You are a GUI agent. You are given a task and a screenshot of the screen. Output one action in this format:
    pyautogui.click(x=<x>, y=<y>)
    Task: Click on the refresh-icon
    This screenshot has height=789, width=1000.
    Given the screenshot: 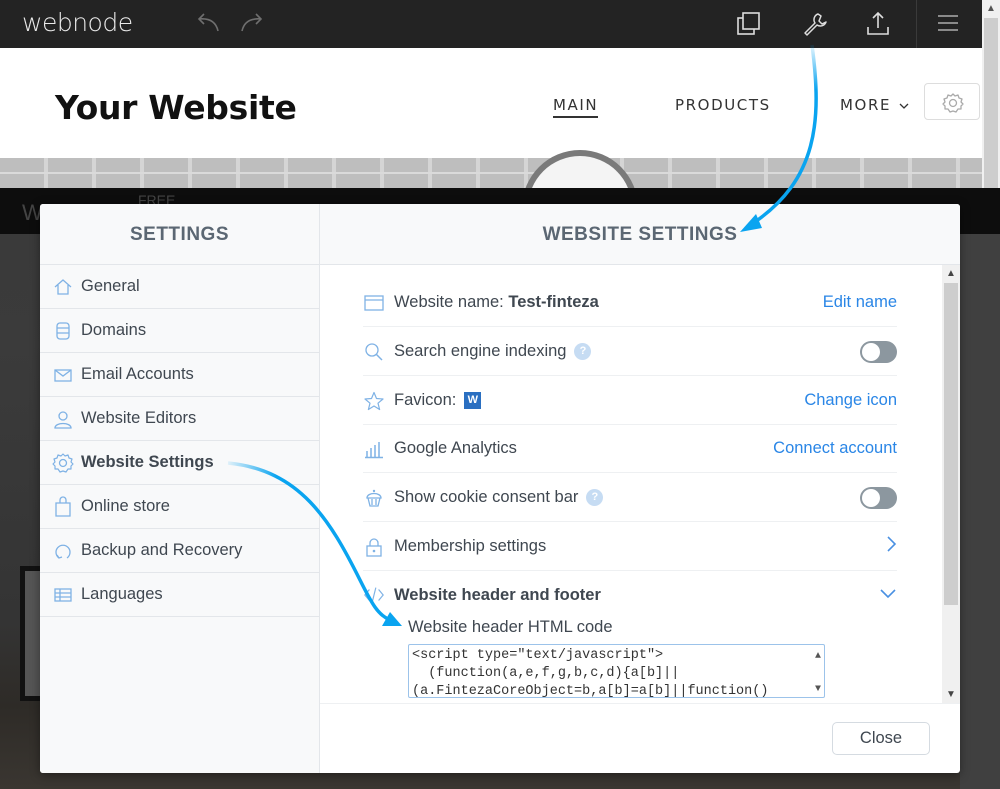 What is the action you would take?
    pyautogui.click(x=63, y=551)
    